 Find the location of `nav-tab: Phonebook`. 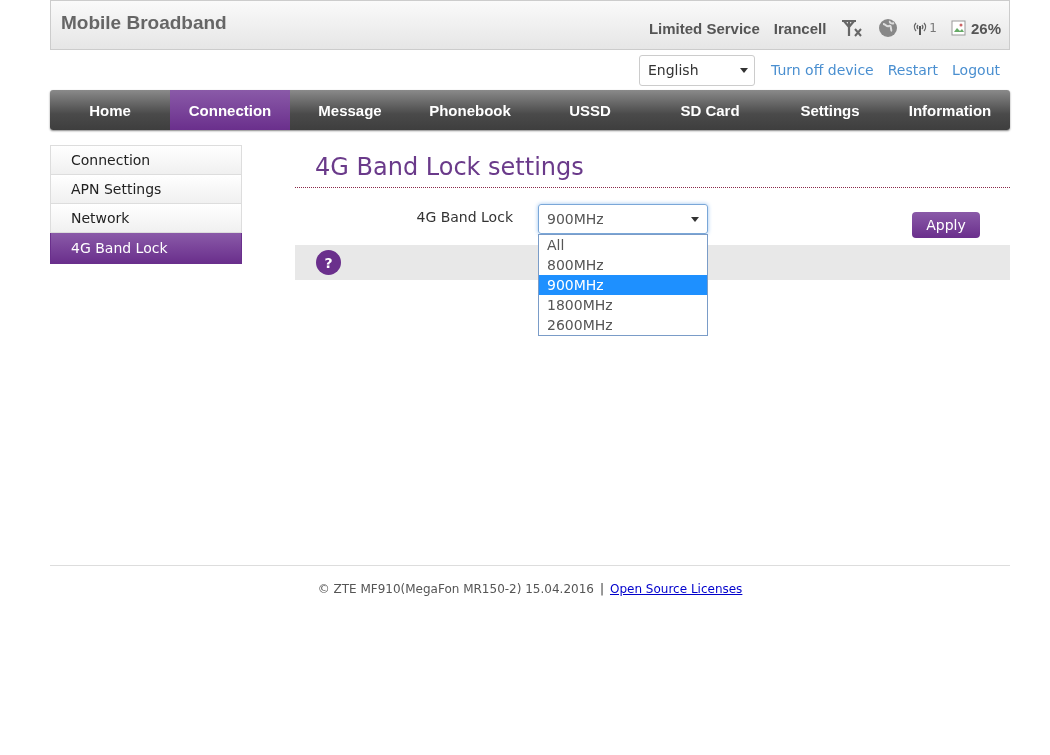

nav-tab: Phonebook is located at coordinates (470, 110).